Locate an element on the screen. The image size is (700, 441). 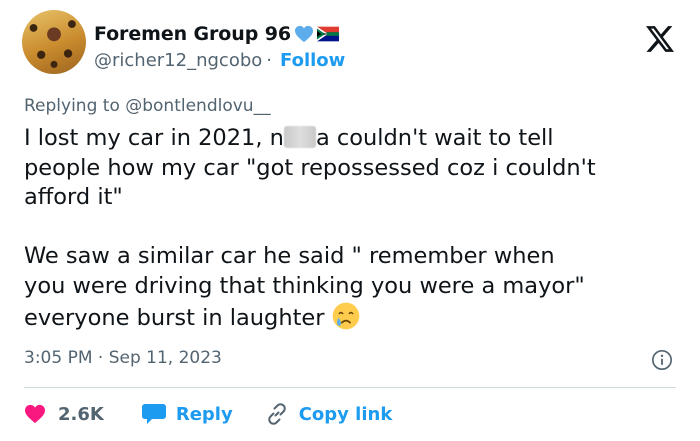
copy-link-button: Copy link is located at coordinates (329, 414).